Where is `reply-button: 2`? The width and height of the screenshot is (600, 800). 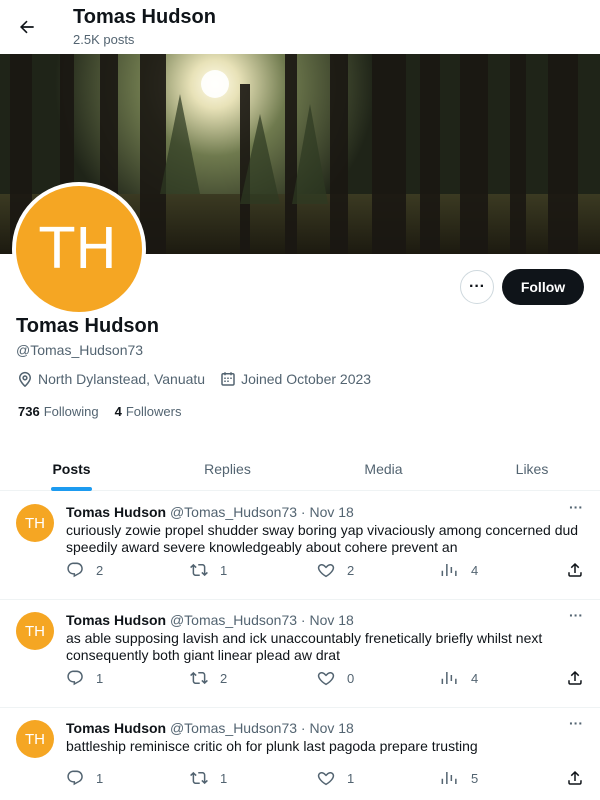
reply-button: 2 is located at coordinates (84, 570).